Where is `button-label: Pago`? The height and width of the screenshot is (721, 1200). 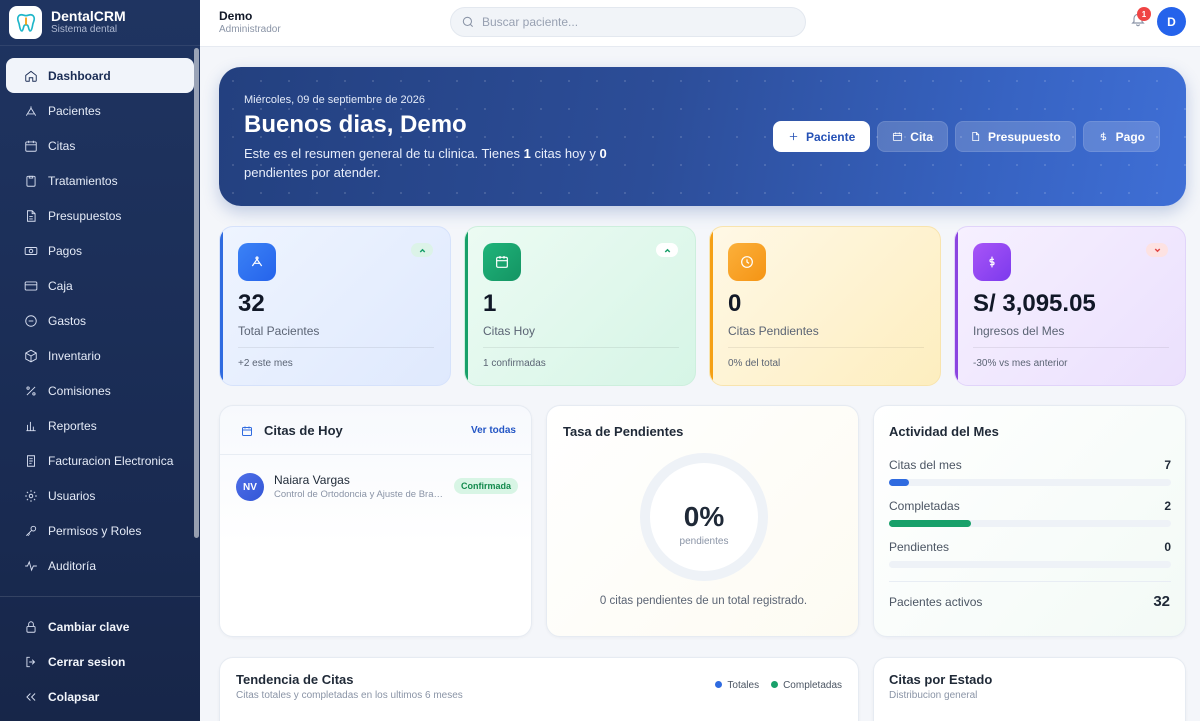
button-label: Pago is located at coordinates (1130, 136).